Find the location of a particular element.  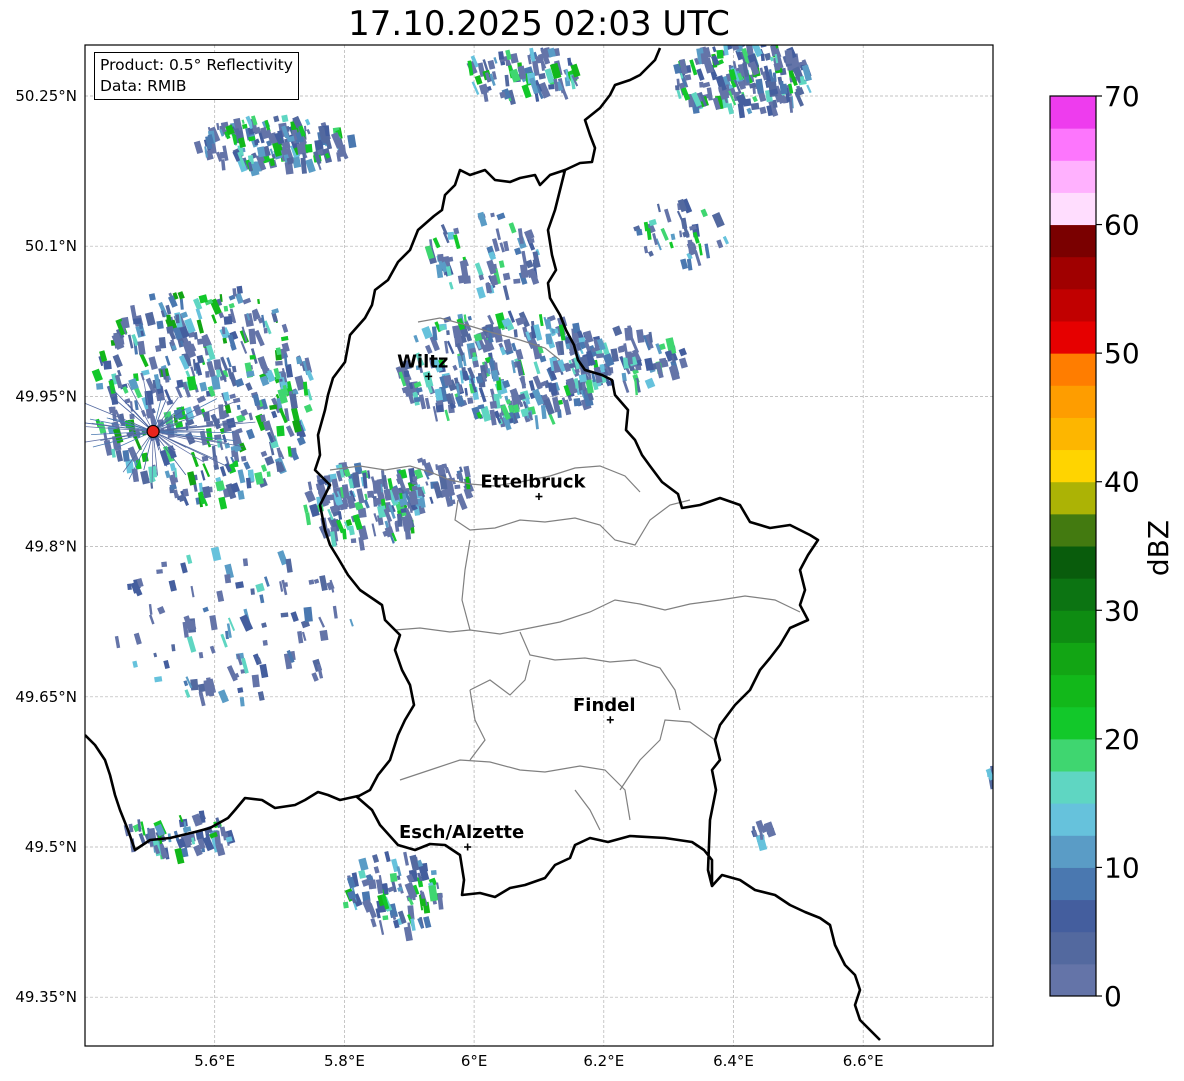

y-tick-label: 49.95°N is located at coordinates (46, 396).